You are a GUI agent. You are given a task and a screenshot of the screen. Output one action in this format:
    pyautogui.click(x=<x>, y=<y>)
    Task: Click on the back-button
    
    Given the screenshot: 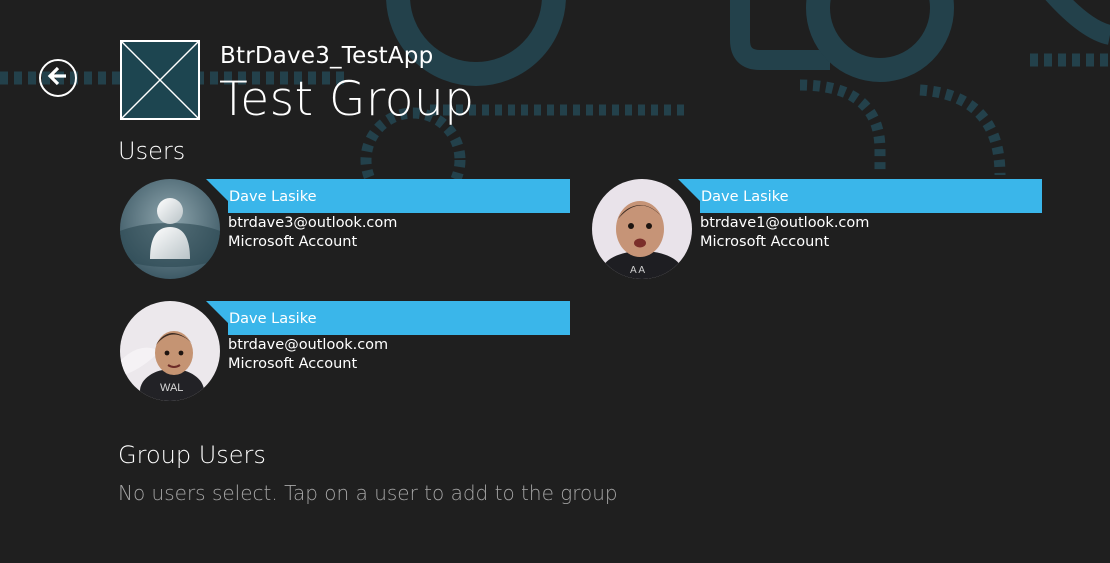 What is the action you would take?
    pyautogui.click(x=58, y=78)
    